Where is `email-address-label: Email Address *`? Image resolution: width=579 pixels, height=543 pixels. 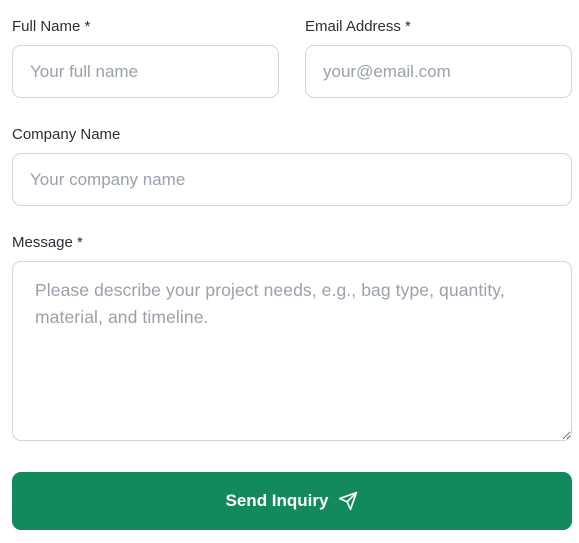
email-address-label: Email Address * is located at coordinates (358, 26).